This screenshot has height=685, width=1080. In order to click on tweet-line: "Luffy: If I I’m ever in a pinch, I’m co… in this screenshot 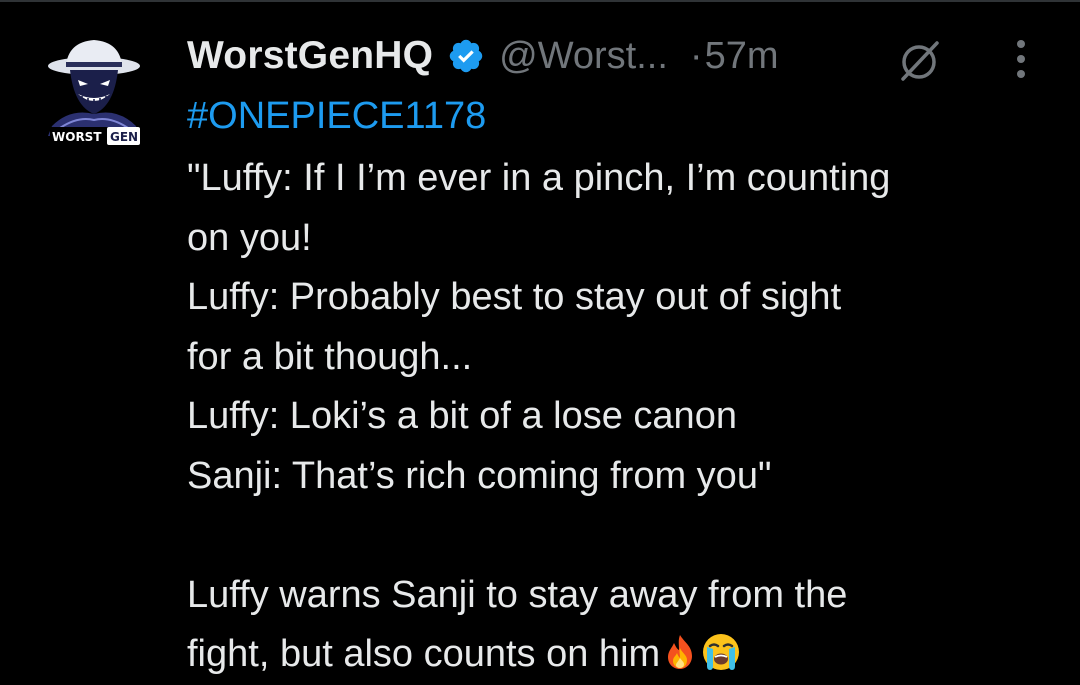, I will do `click(539, 178)`.